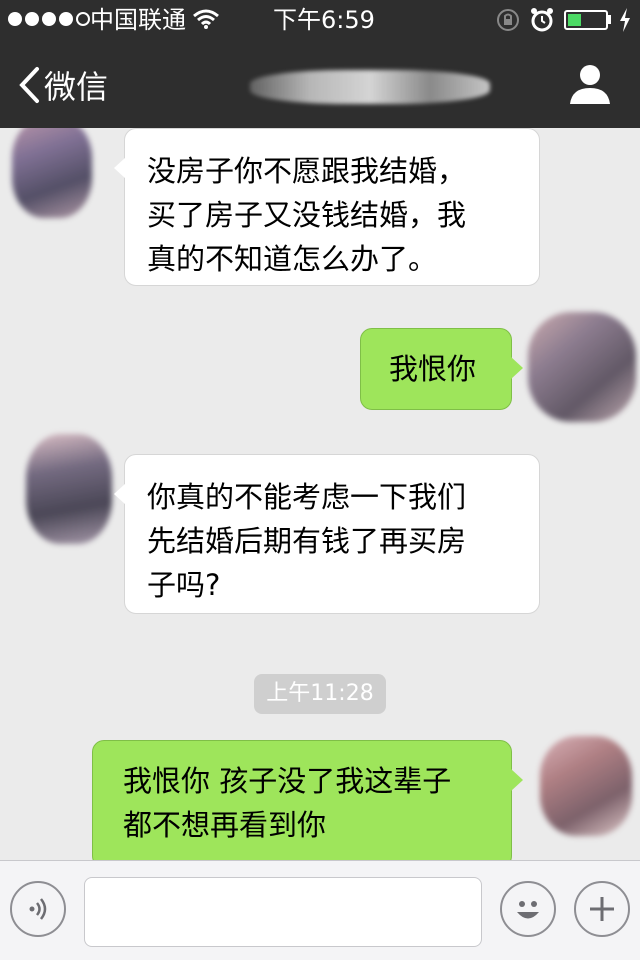  What do you see at coordinates (320, 694) in the screenshot?
I see `chat-timestamp: 上午11:28` at bounding box center [320, 694].